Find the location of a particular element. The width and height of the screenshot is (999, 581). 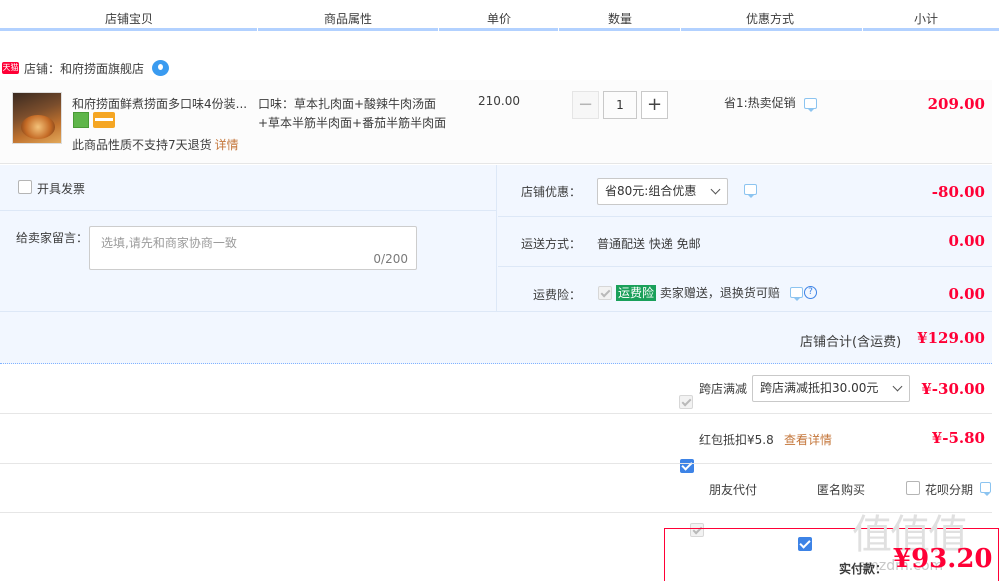

message-counter: 0/200 is located at coordinates (390, 259).